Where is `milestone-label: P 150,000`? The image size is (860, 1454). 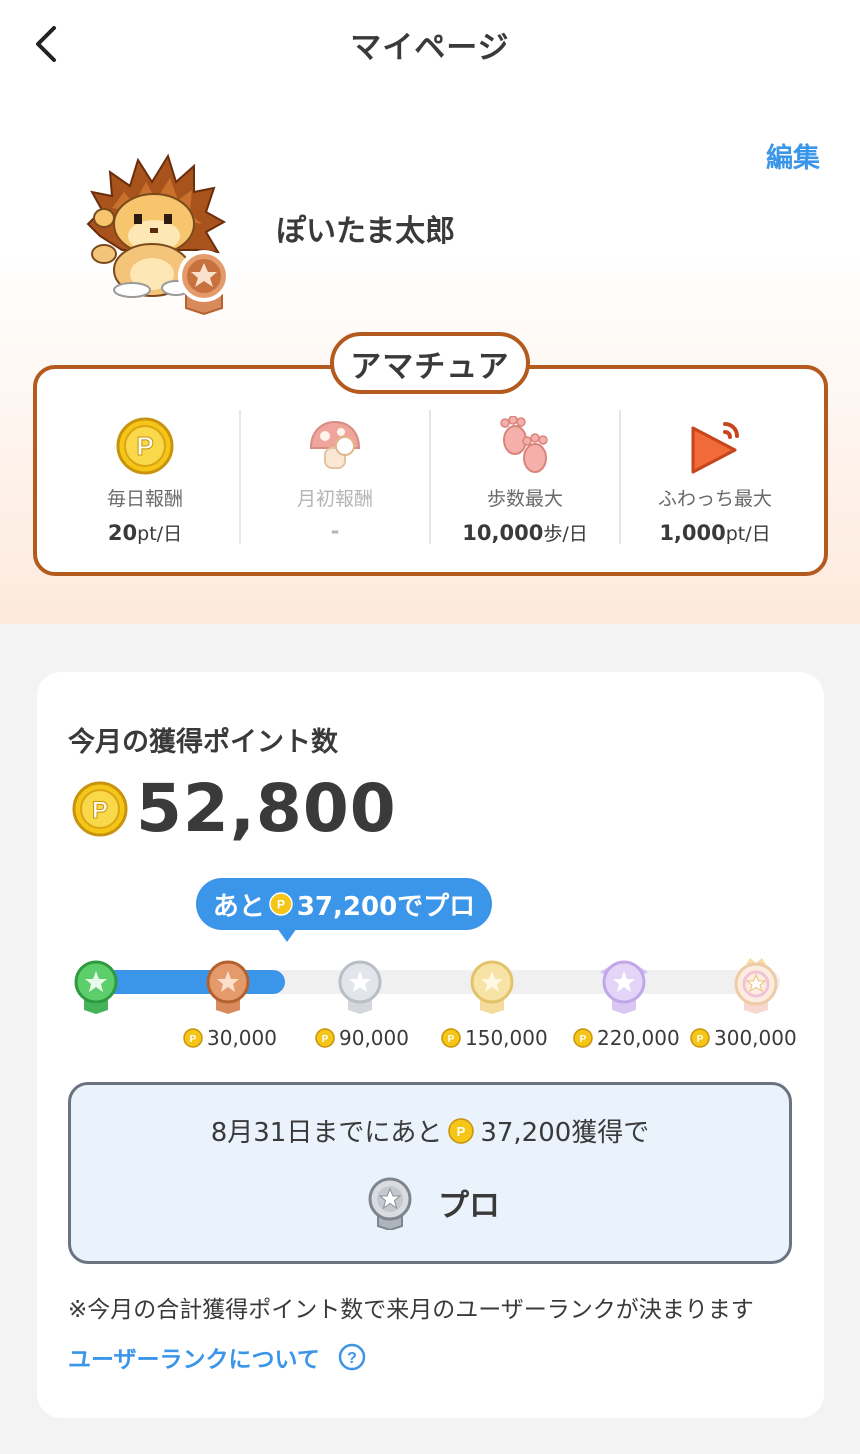
milestone-label: P 150,000 is located at coordinates (494, 1038).